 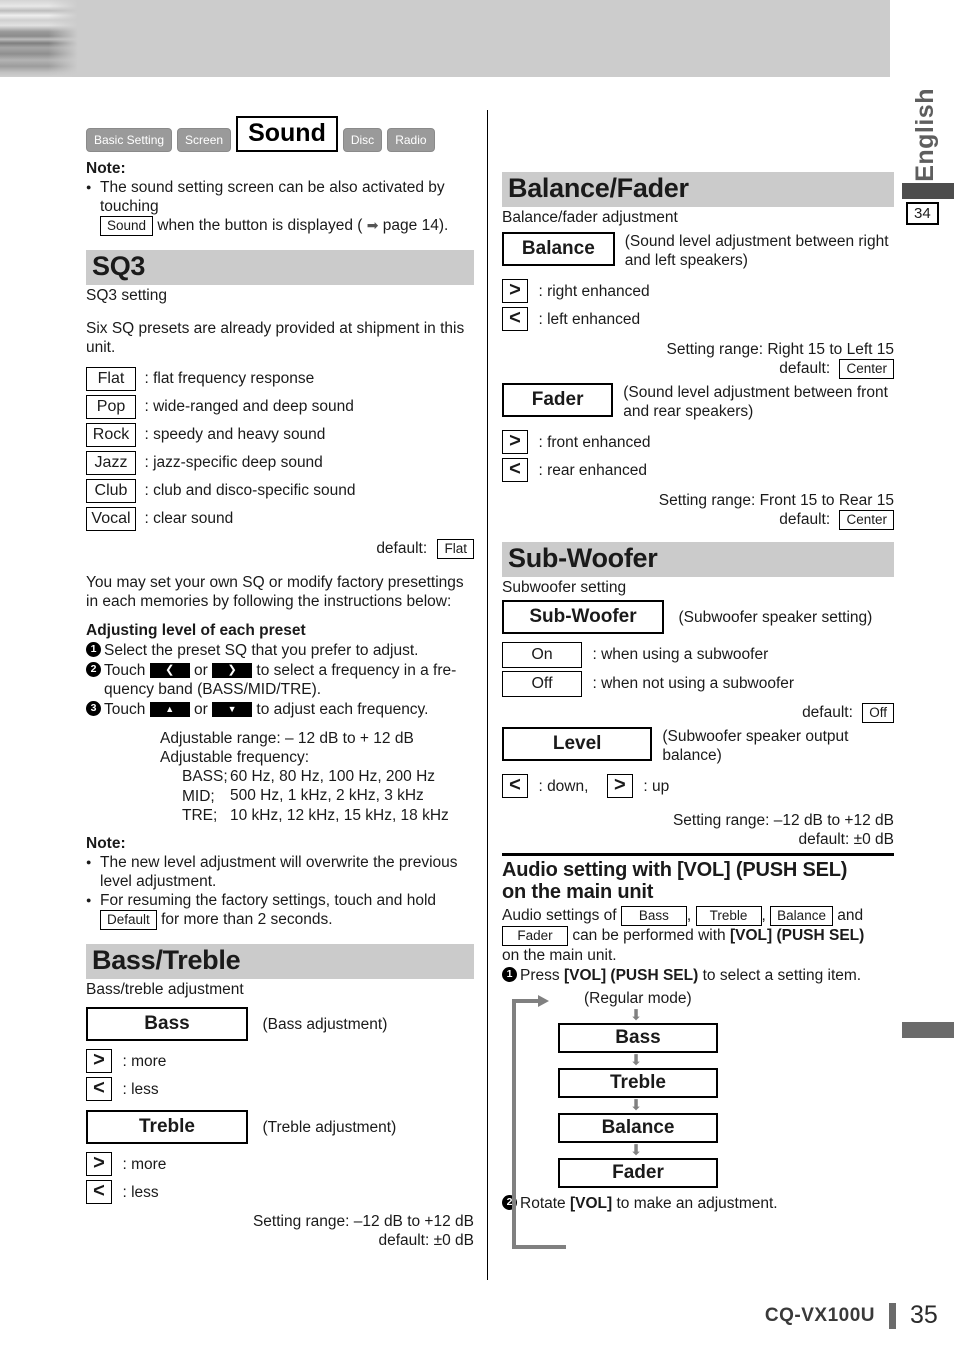 I want to click on flow-loop-arrowhead-icon, so click(x=543, y=1001).